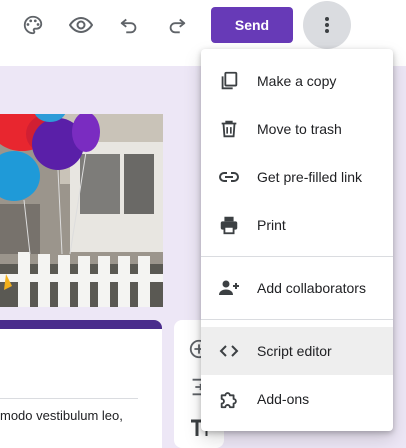  What do you see at coordinates (69, 398) in the screenshot?
I see `card-divider` at bounding box center [69, 398].